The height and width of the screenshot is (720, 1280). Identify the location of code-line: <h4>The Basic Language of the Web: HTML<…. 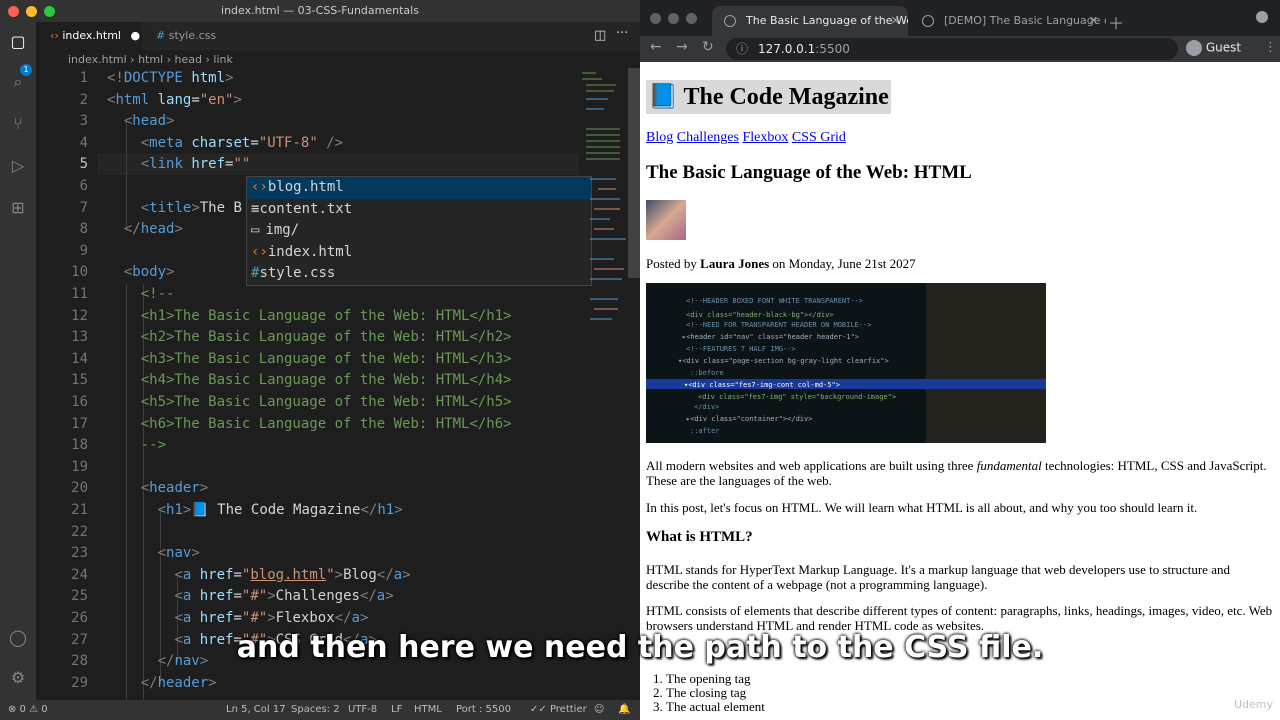
(309, 380).